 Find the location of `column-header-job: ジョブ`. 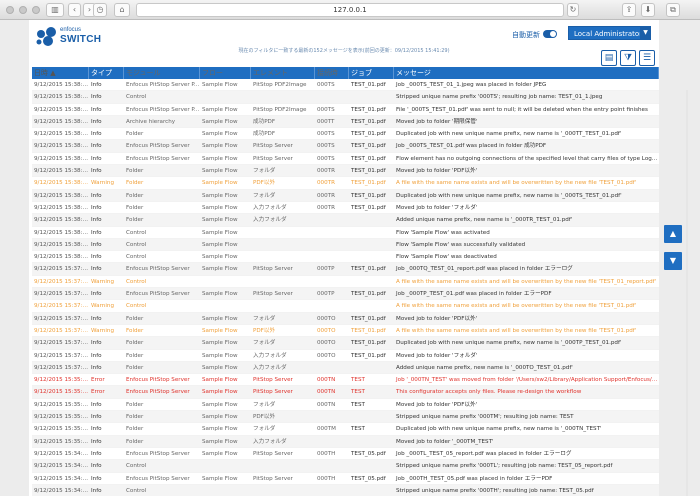

column-header-job: ジョブ is located at coordinates (371, 73).